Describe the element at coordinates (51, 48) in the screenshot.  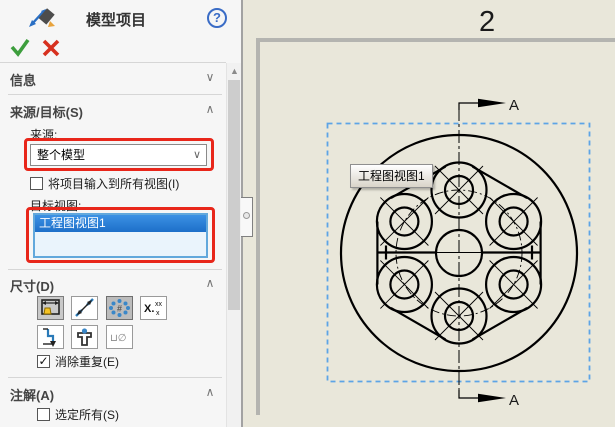
I see `cancel-button` at that location.